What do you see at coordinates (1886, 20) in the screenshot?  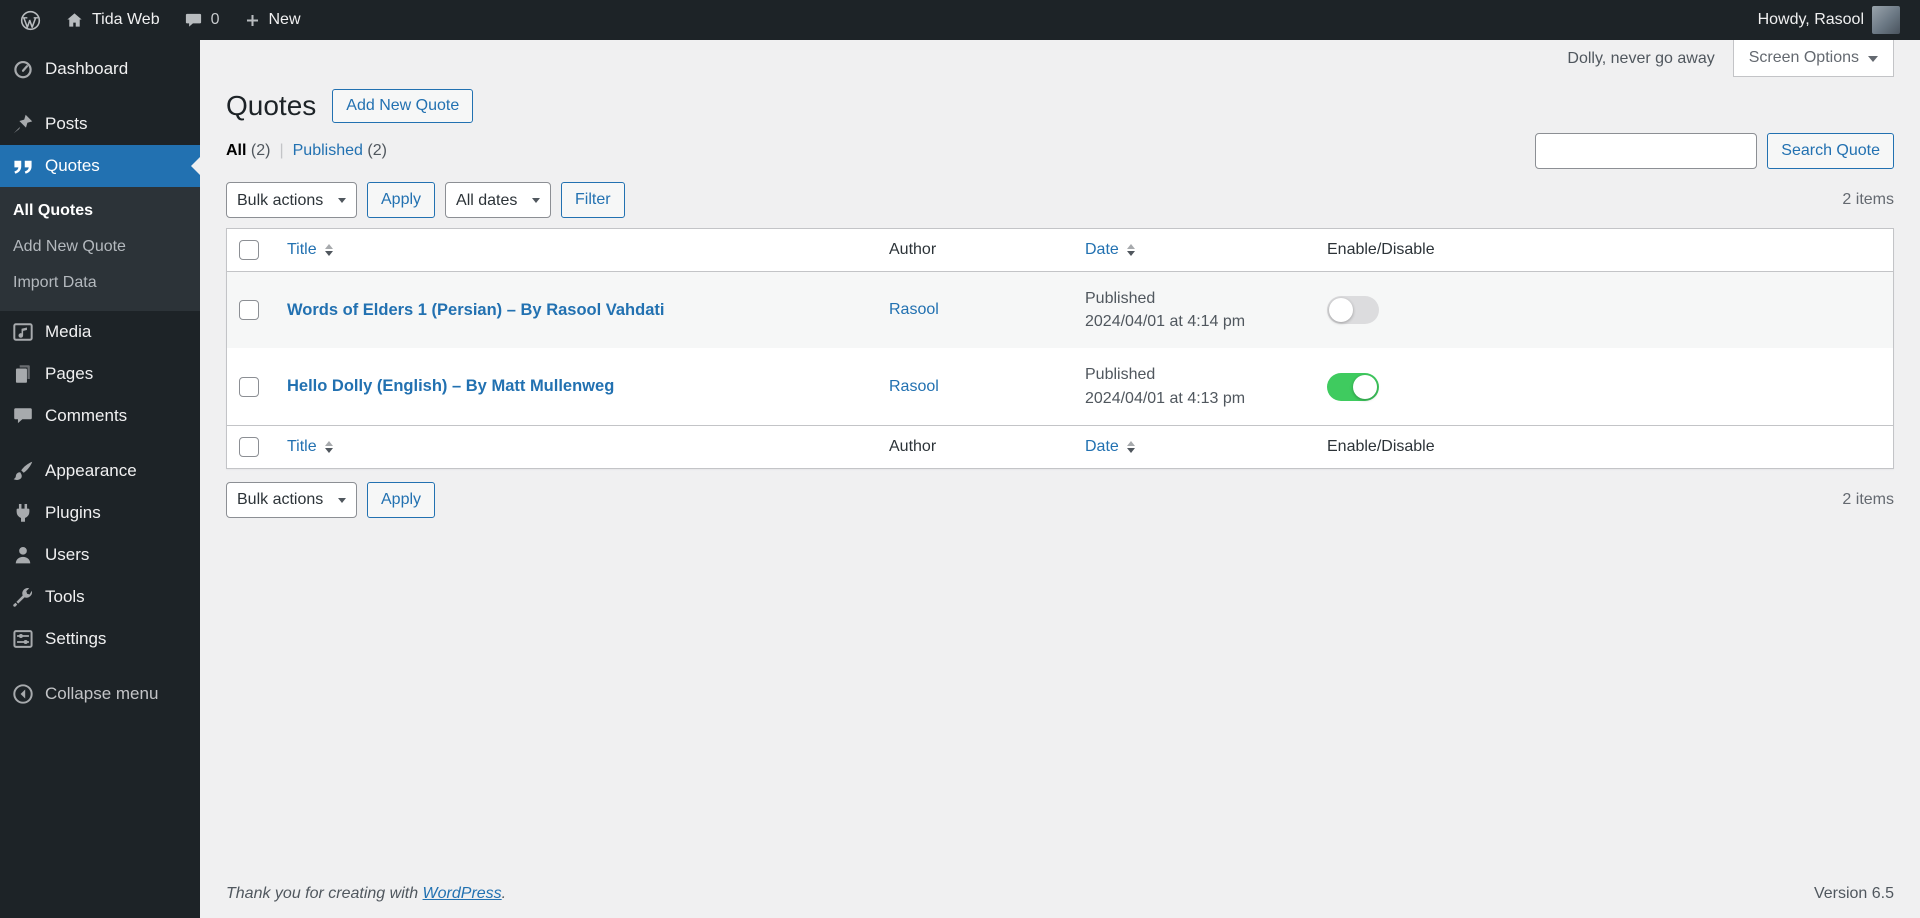 I see `avatar` at bounding box center [1886, 20].